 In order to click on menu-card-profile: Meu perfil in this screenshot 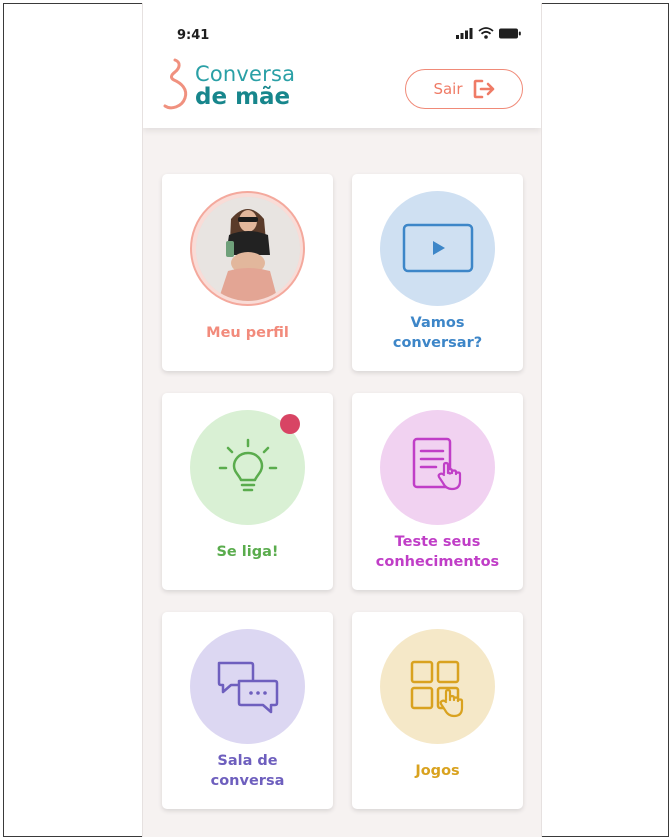, I will do `click(247, 272)`.